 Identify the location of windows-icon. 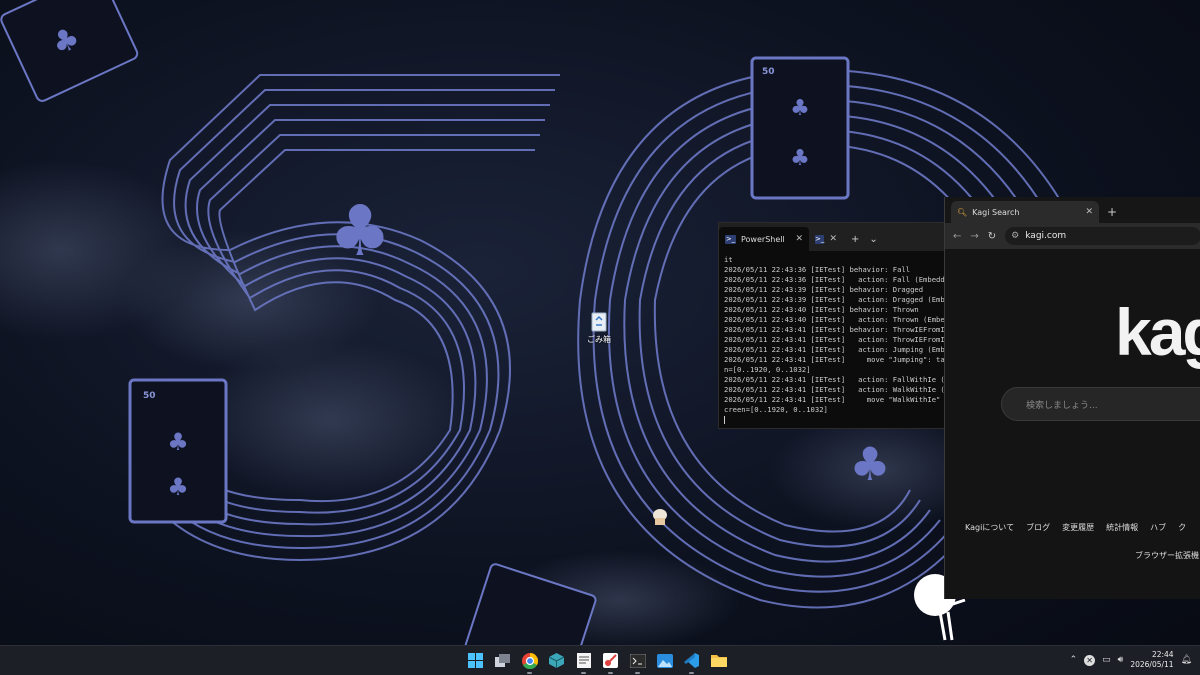
(475, 660).